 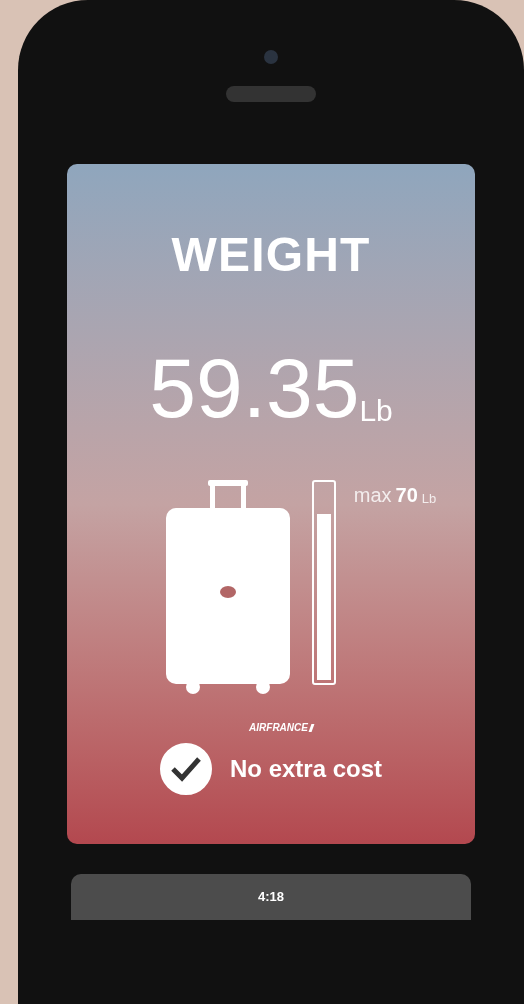 I want to click on suitcase-icon, so click(x=227, y=587).